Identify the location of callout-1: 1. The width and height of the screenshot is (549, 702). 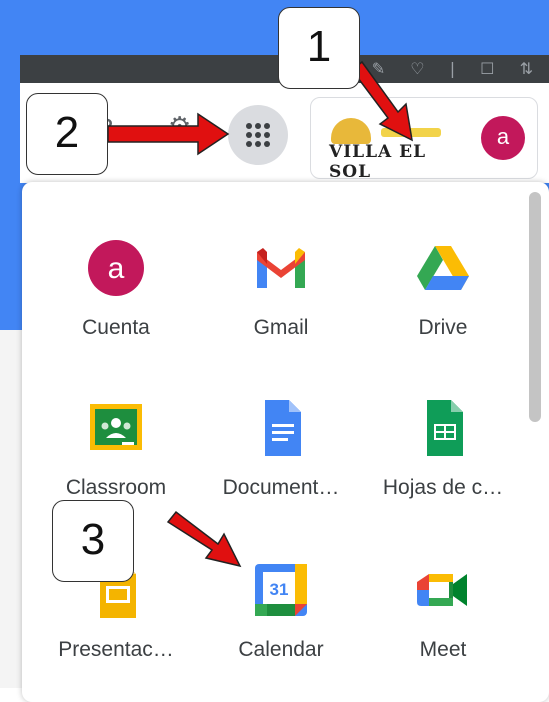
(319, 48).